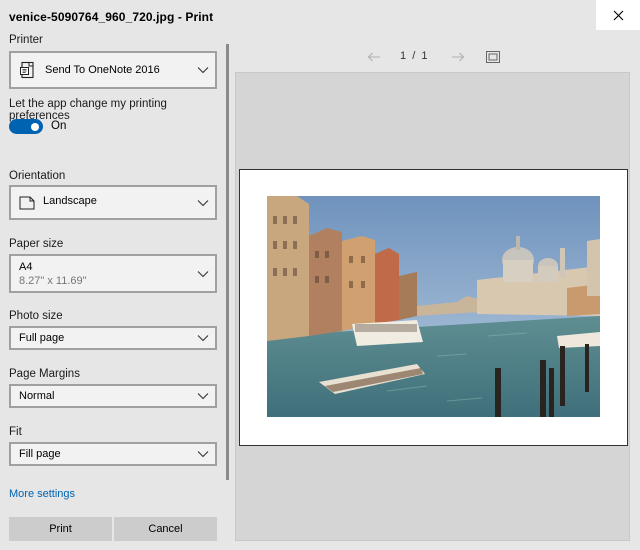  I want to click on photo-size-dropdown: Full page, so click(113, 338).